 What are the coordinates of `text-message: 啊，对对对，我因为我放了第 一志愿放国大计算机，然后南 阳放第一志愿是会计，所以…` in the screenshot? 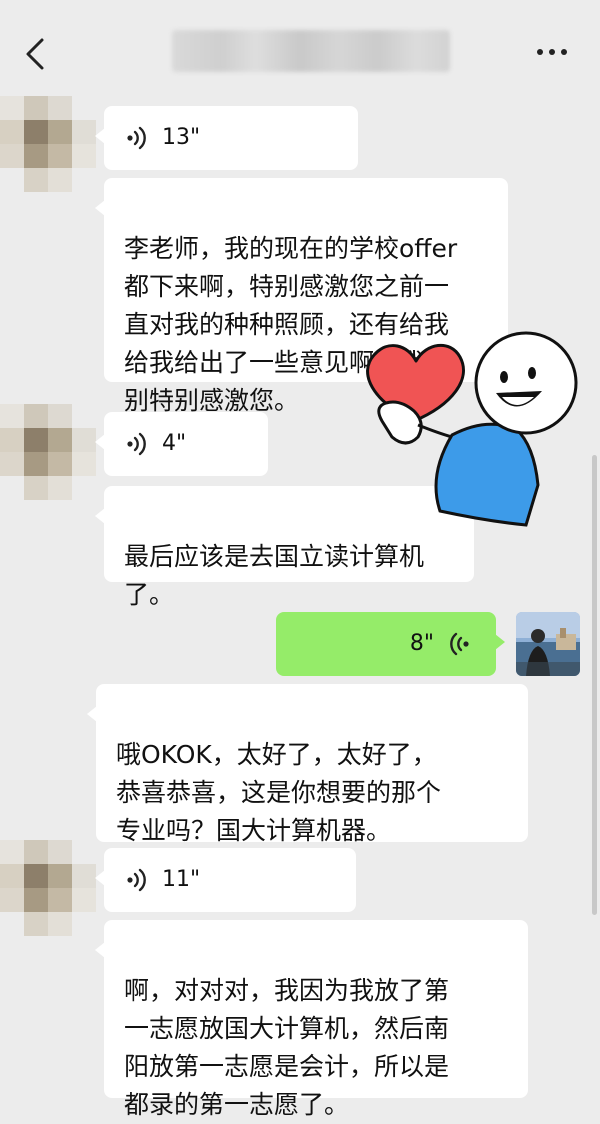 It's located at (311, 1019).